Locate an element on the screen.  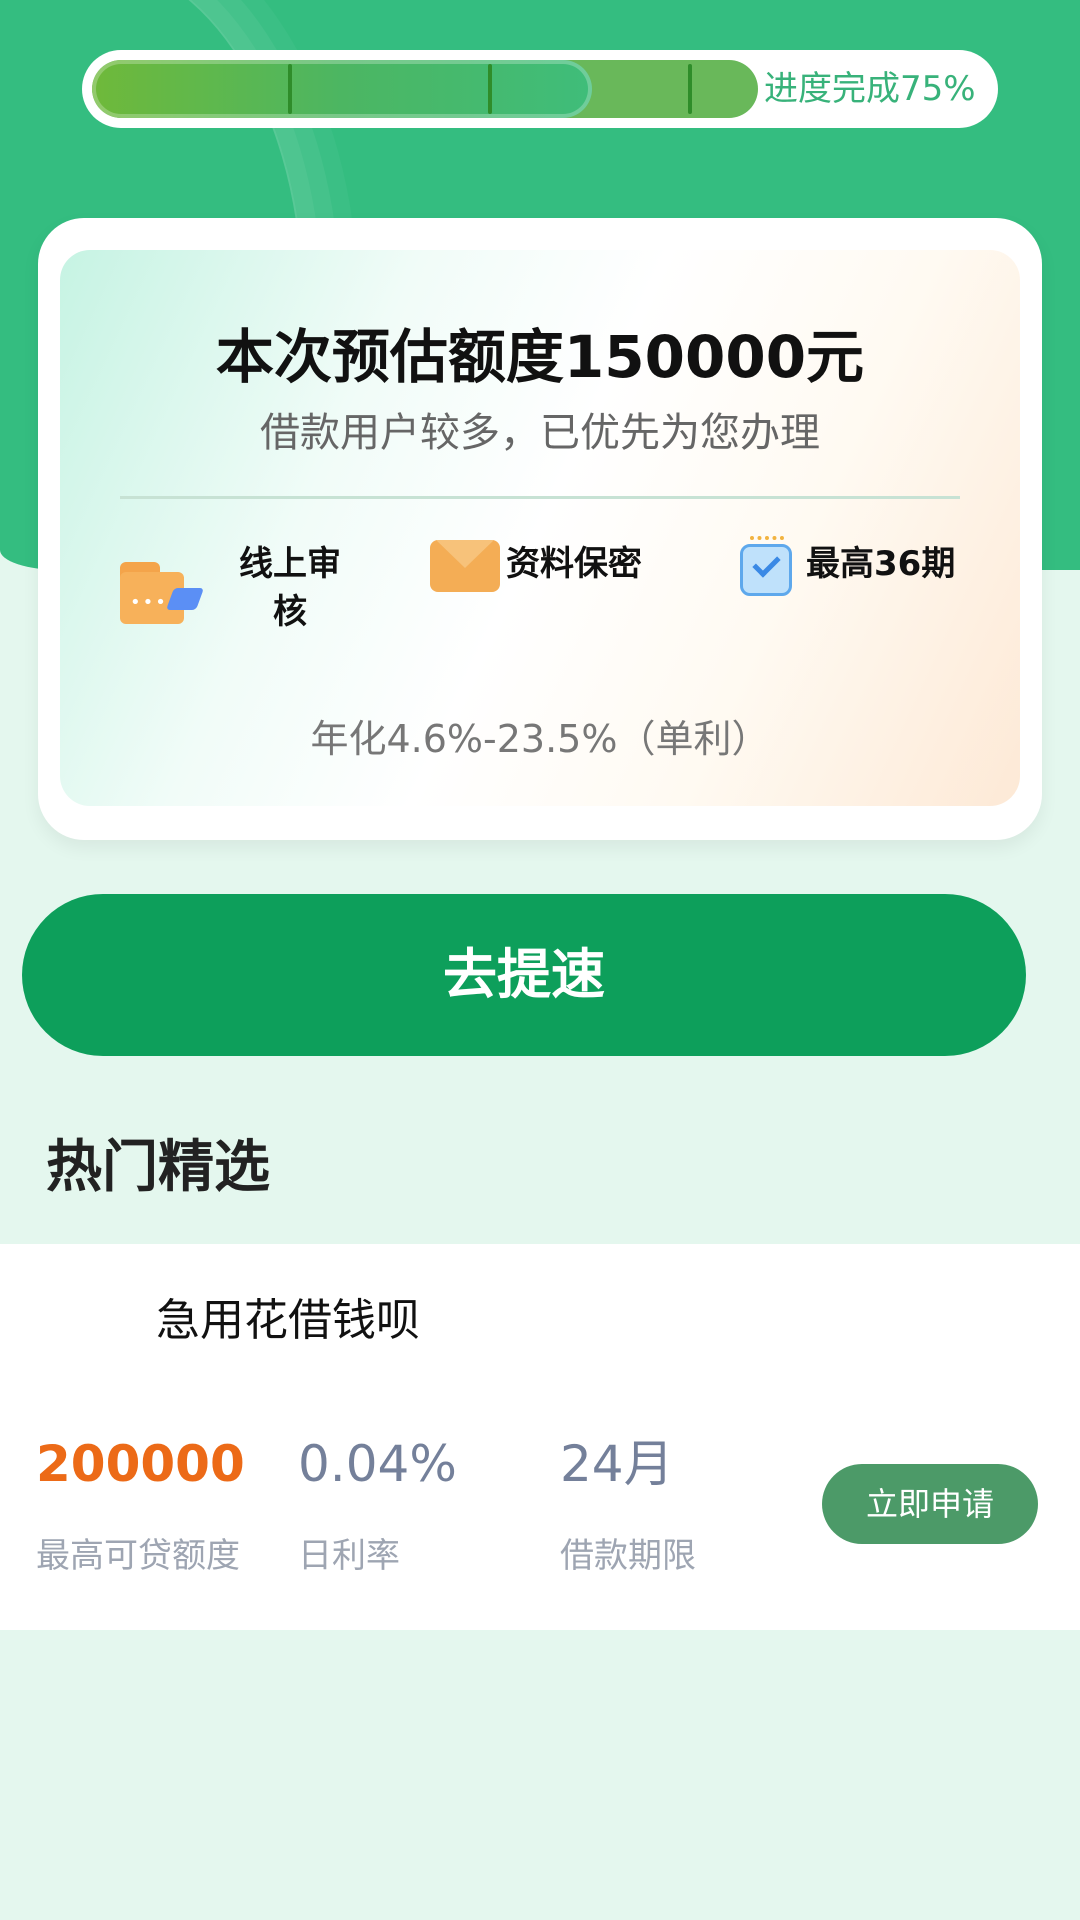
feature-max-periods: 最高36期 is located at coordinates (848, 566).